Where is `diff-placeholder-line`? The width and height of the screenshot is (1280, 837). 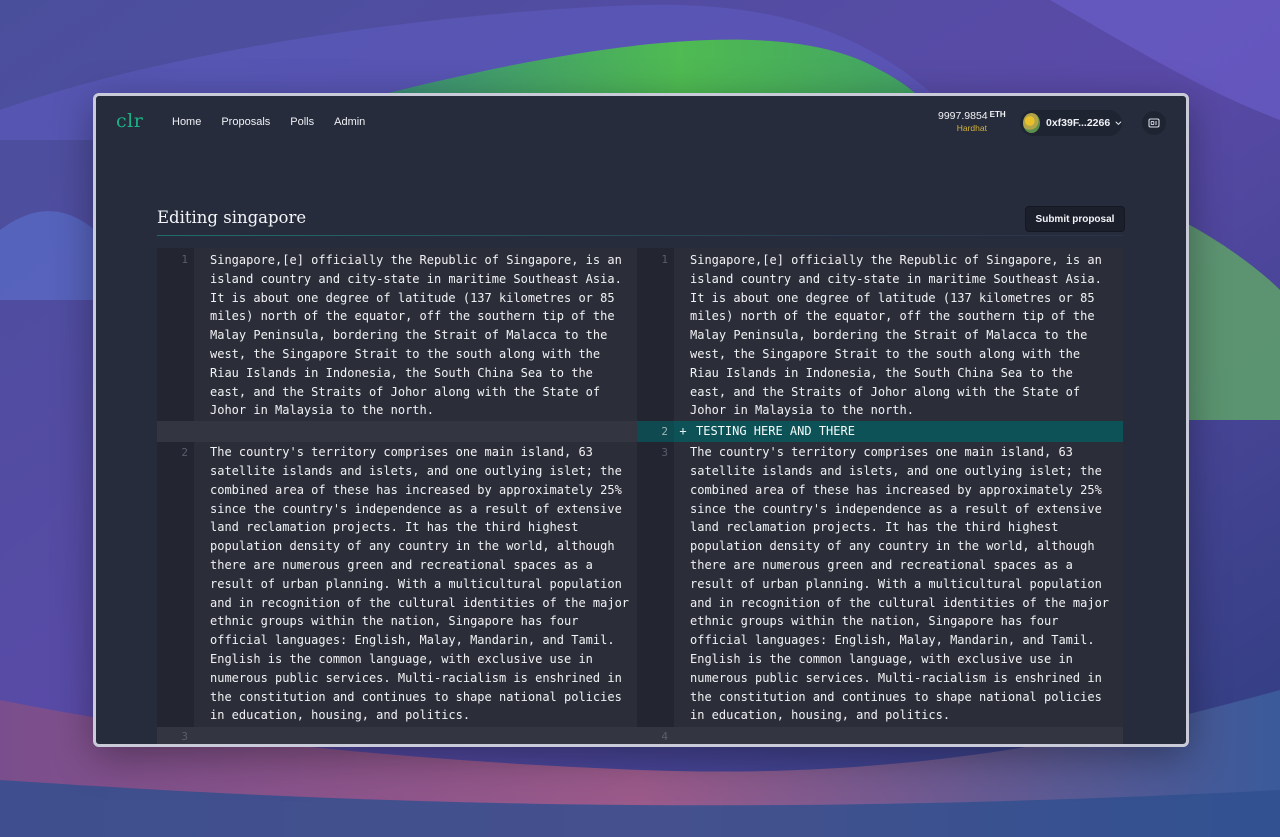
diff-placeholder-line is located at coordinates (398, 432).